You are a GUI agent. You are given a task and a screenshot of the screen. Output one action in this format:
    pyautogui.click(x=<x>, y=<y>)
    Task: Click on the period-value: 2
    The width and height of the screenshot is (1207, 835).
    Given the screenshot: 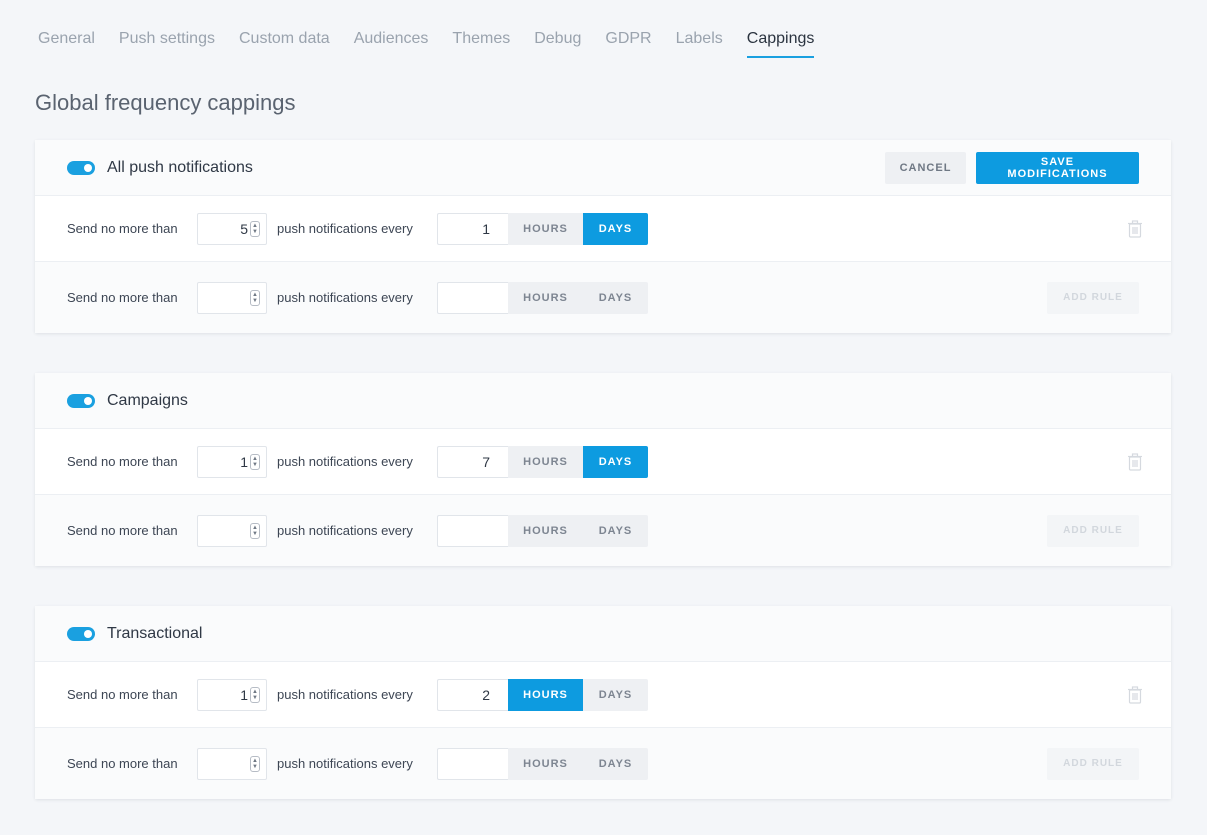 What is the action you would take?
    pyautogui.click(x=486, y=694)
    